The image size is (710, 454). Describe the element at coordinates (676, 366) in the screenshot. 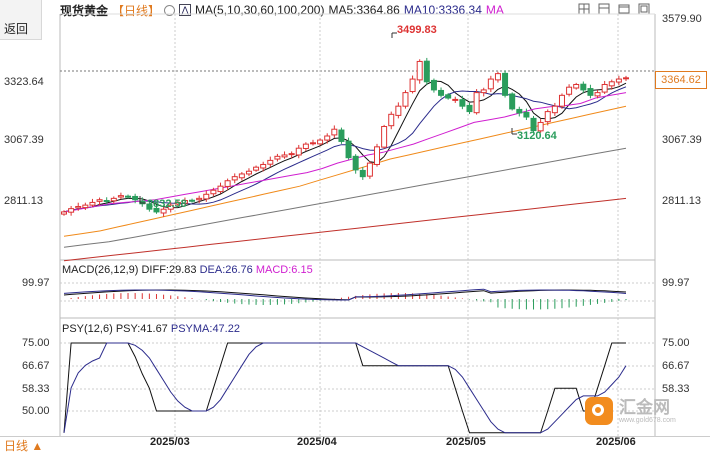

I see `psy-axis-right-2: 66.67` at that location.